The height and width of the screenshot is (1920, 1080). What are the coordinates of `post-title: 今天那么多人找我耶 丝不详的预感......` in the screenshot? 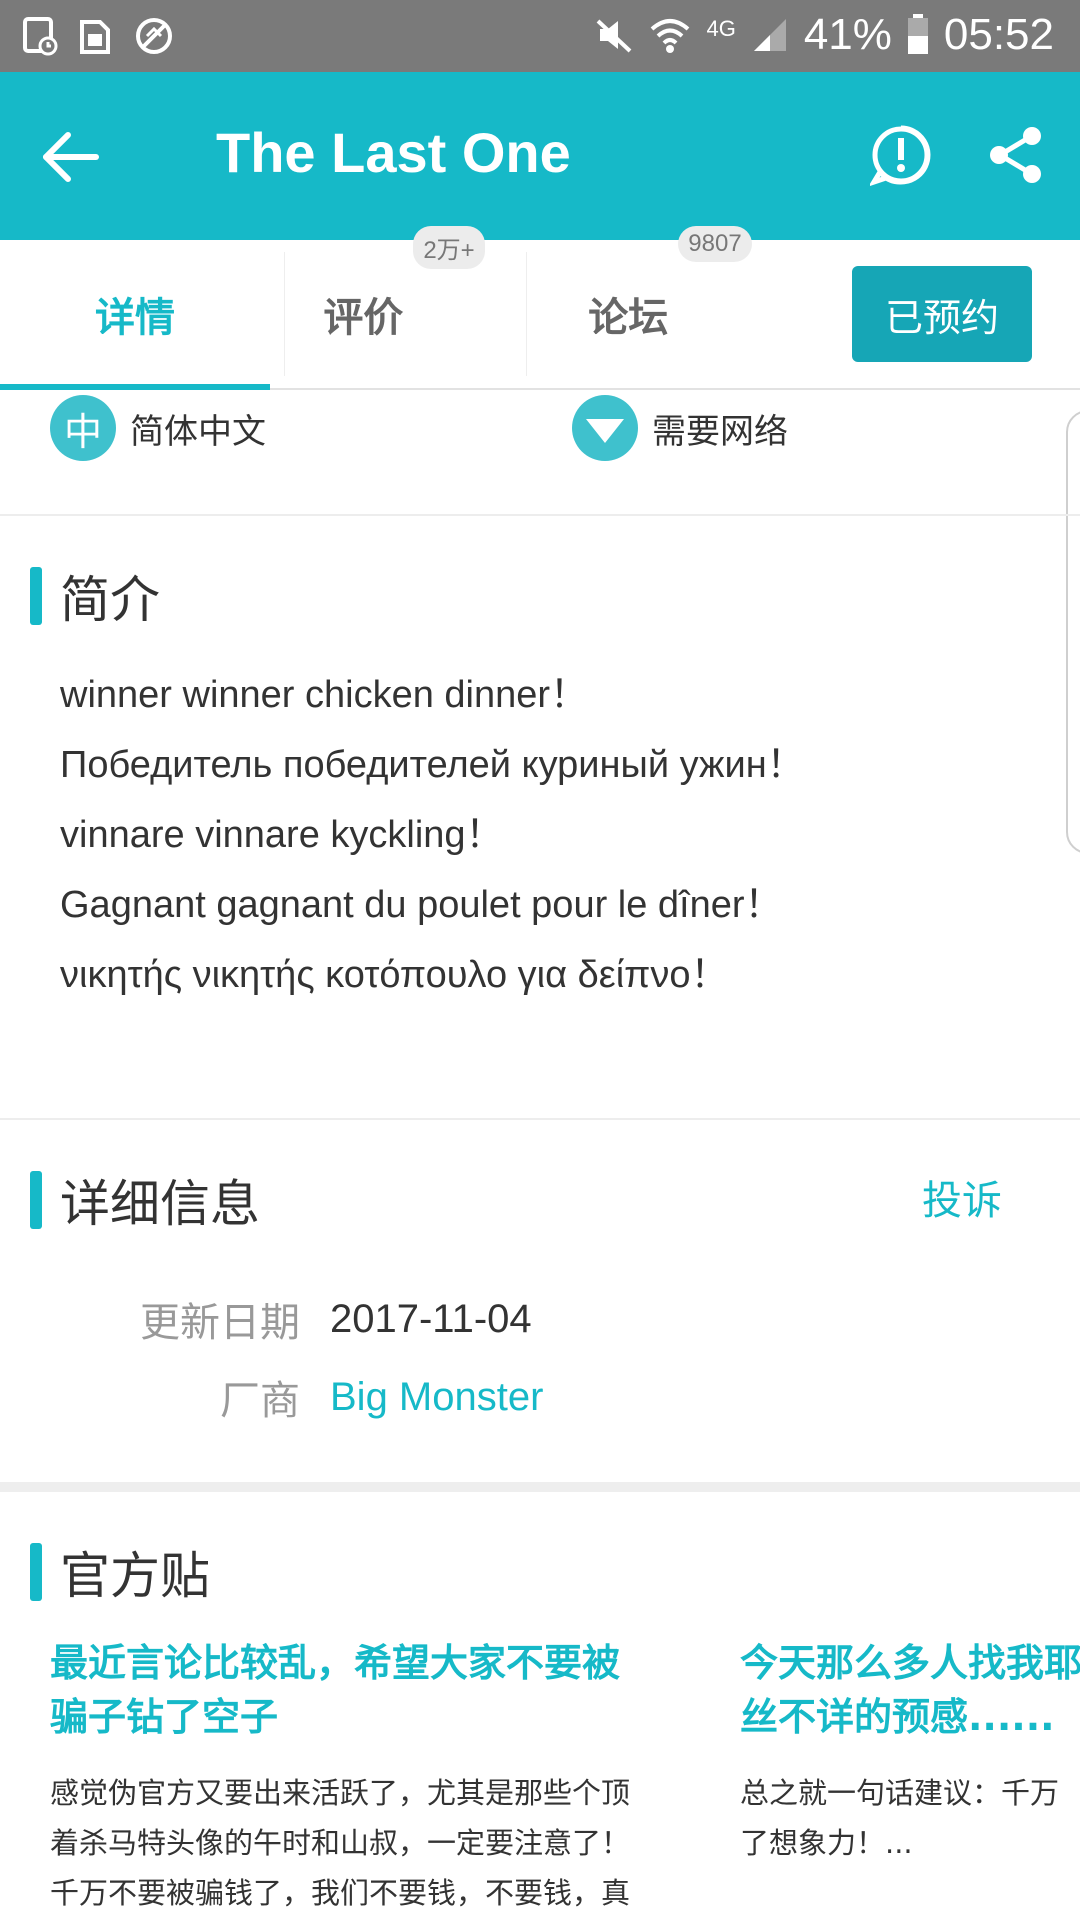 It's located at (910, 1690).